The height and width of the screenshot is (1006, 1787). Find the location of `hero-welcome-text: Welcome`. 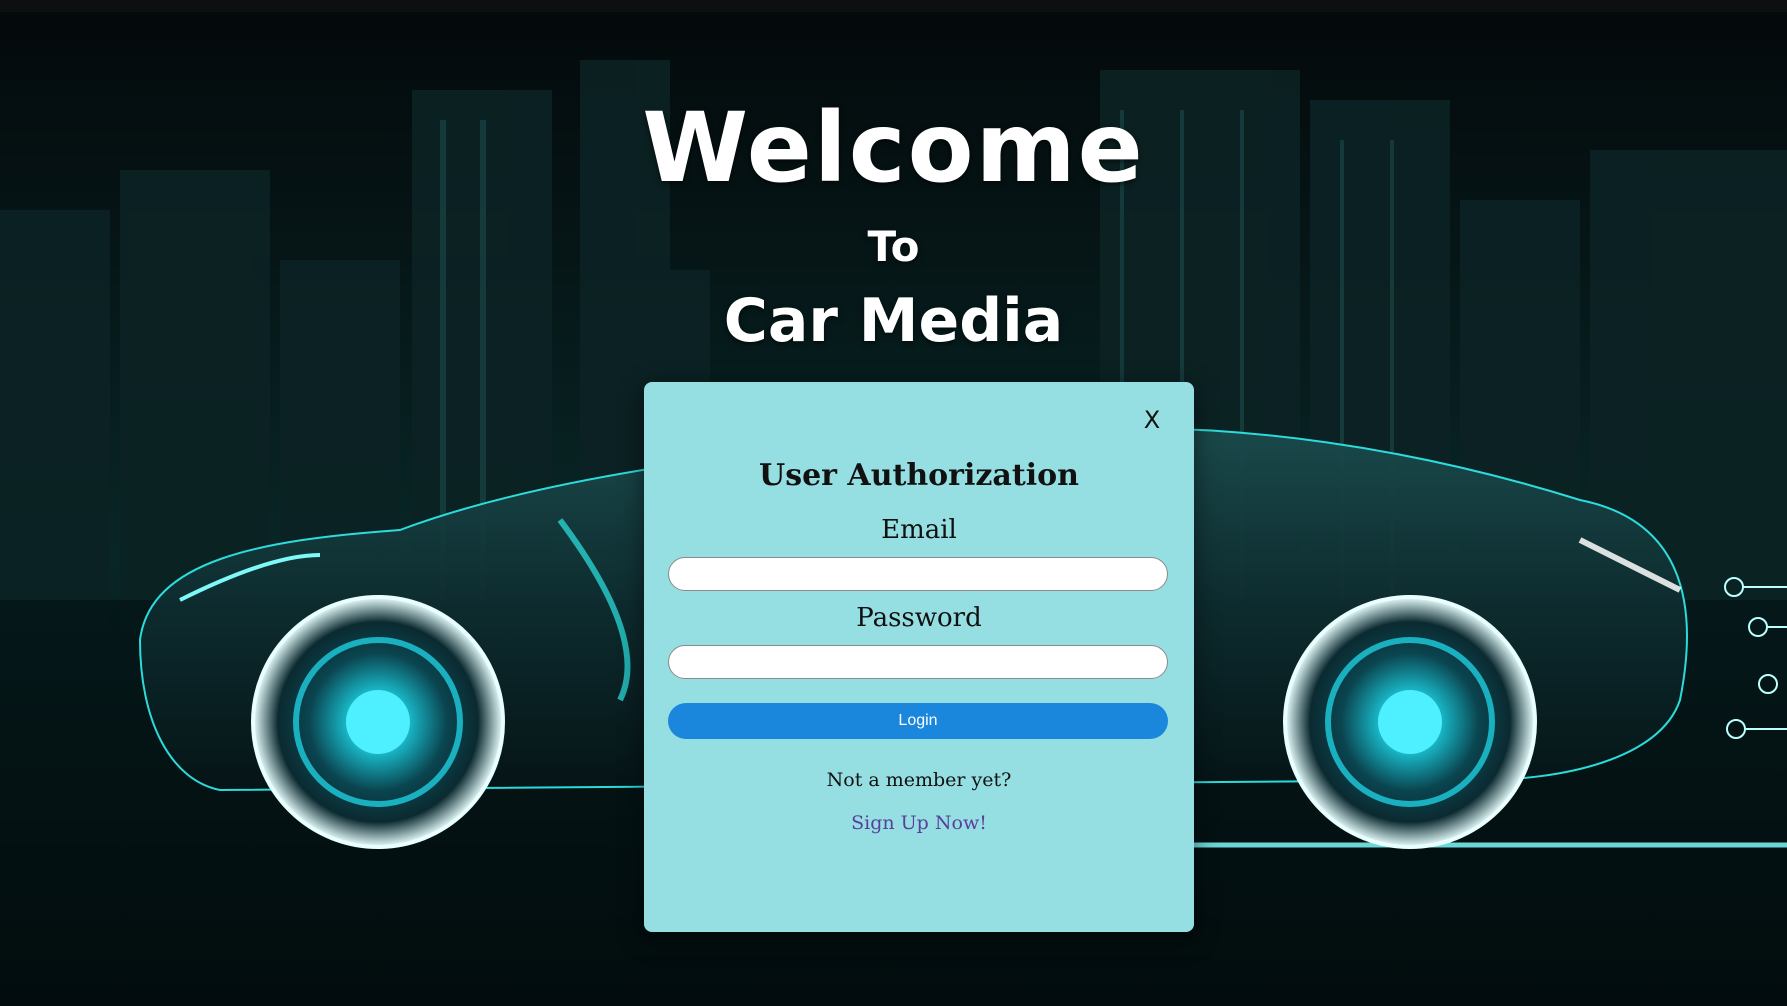

hero-welcome-text: Welcome is located at coordinates (893, 148).